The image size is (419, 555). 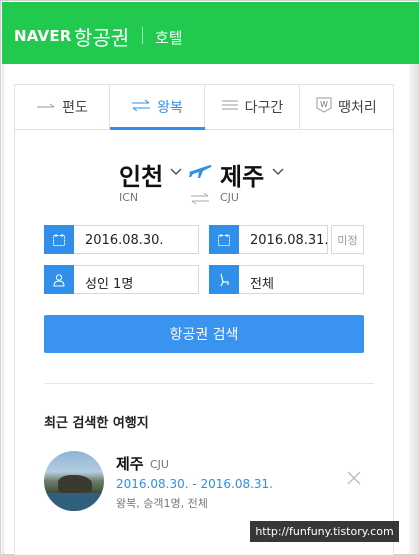 What do you see at coordinates (414, 309) in the screenshot?
I see `right-shadow` at bounding box center [414, 309].